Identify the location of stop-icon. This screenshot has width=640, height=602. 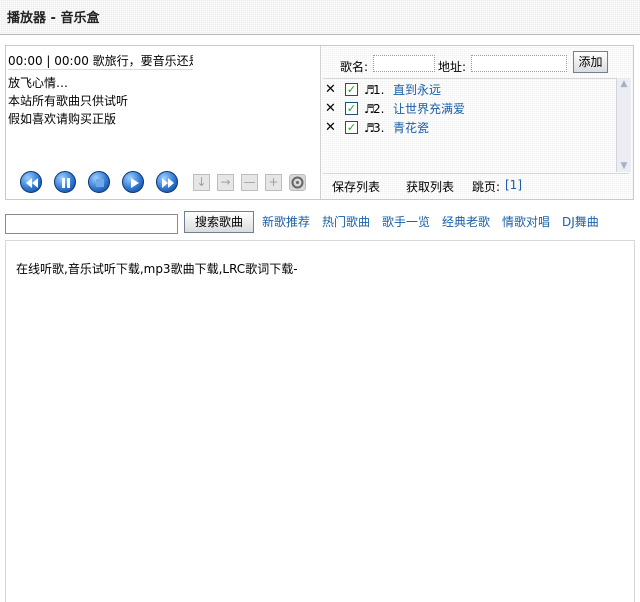
(99, 182).